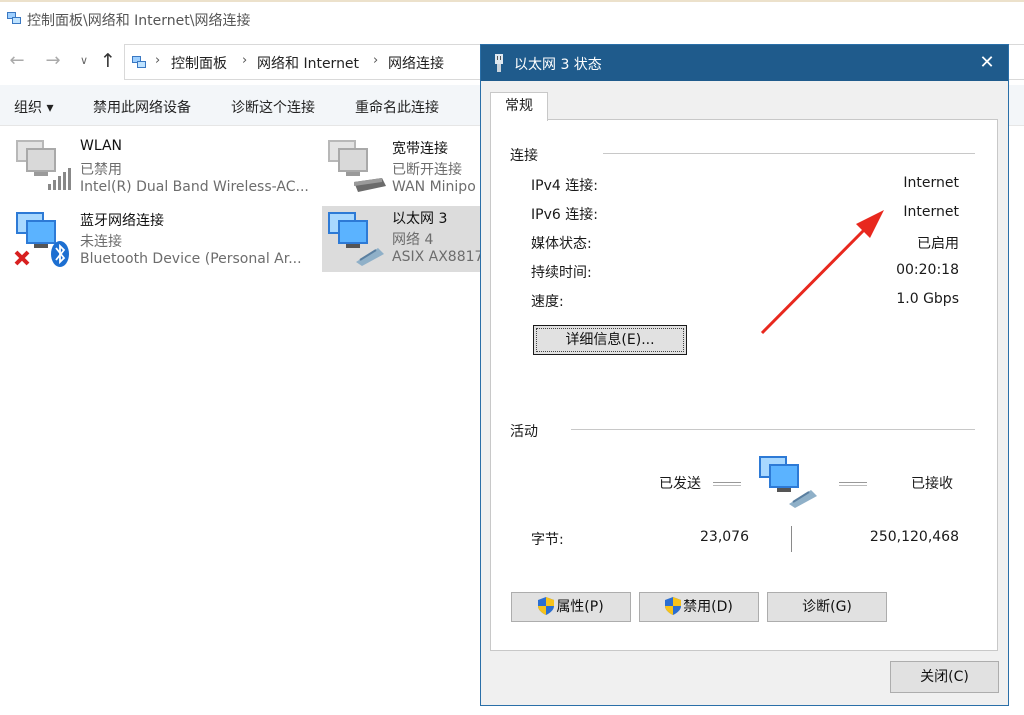 This screenshot has height=715, width=1024. What do you see at coordinates (914, 537) in the screenshot?
I see `bytes-received-value: 250,120,468` at bounding box center [914, 537].